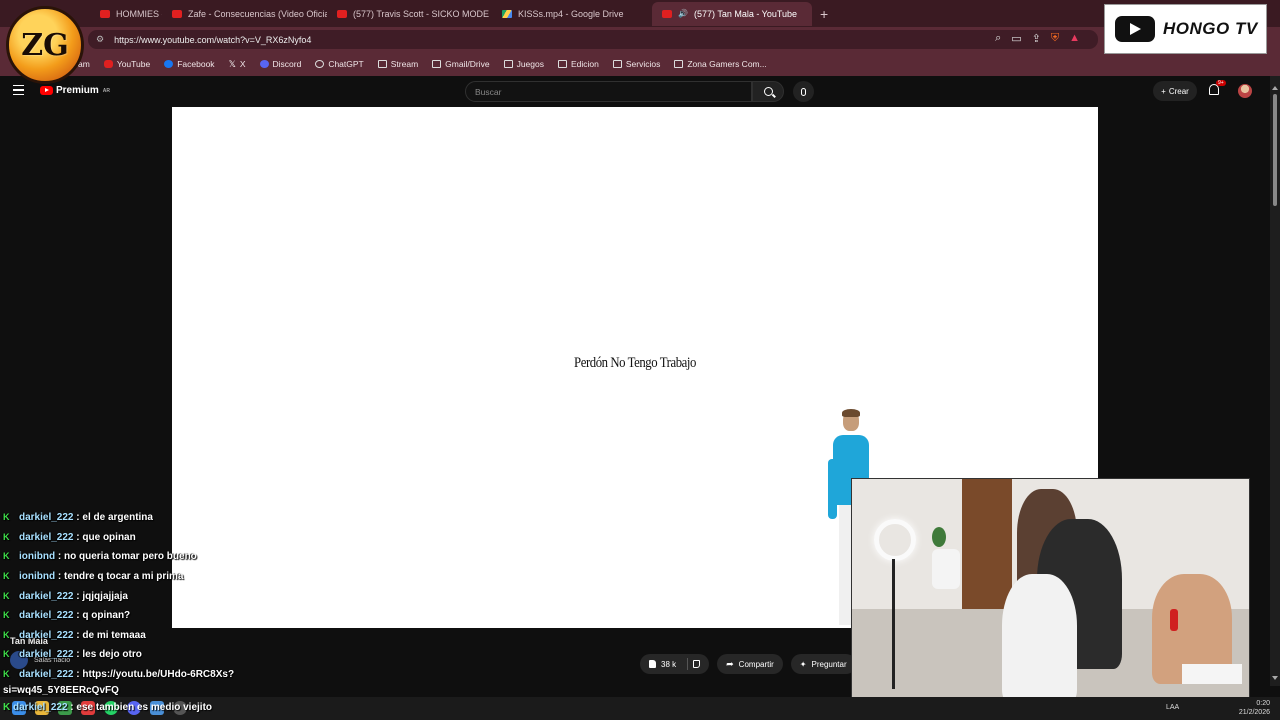 The image size is (1280, 720). Describe the element at coordinates (1263, 703) in the screenshot. I see `clock-time: 0:20` at that location.